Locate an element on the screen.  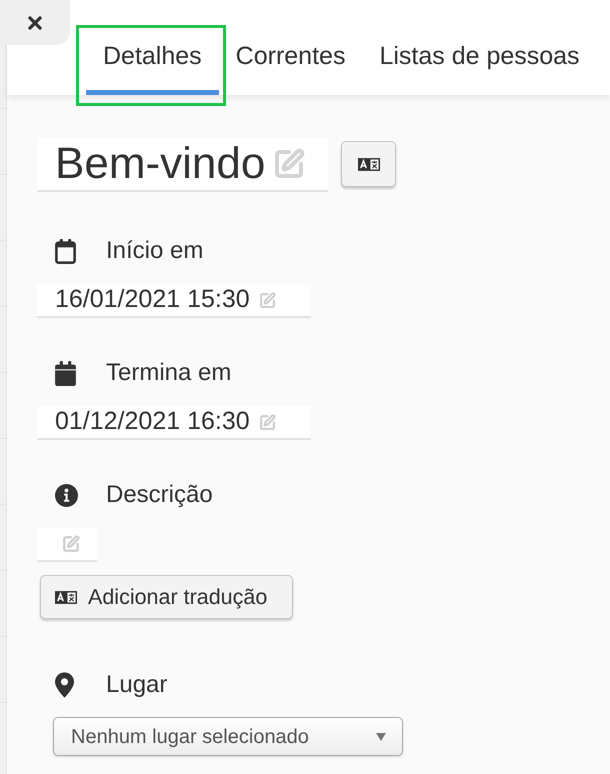
tab: Detalhes is located at coordinates (152, 60).